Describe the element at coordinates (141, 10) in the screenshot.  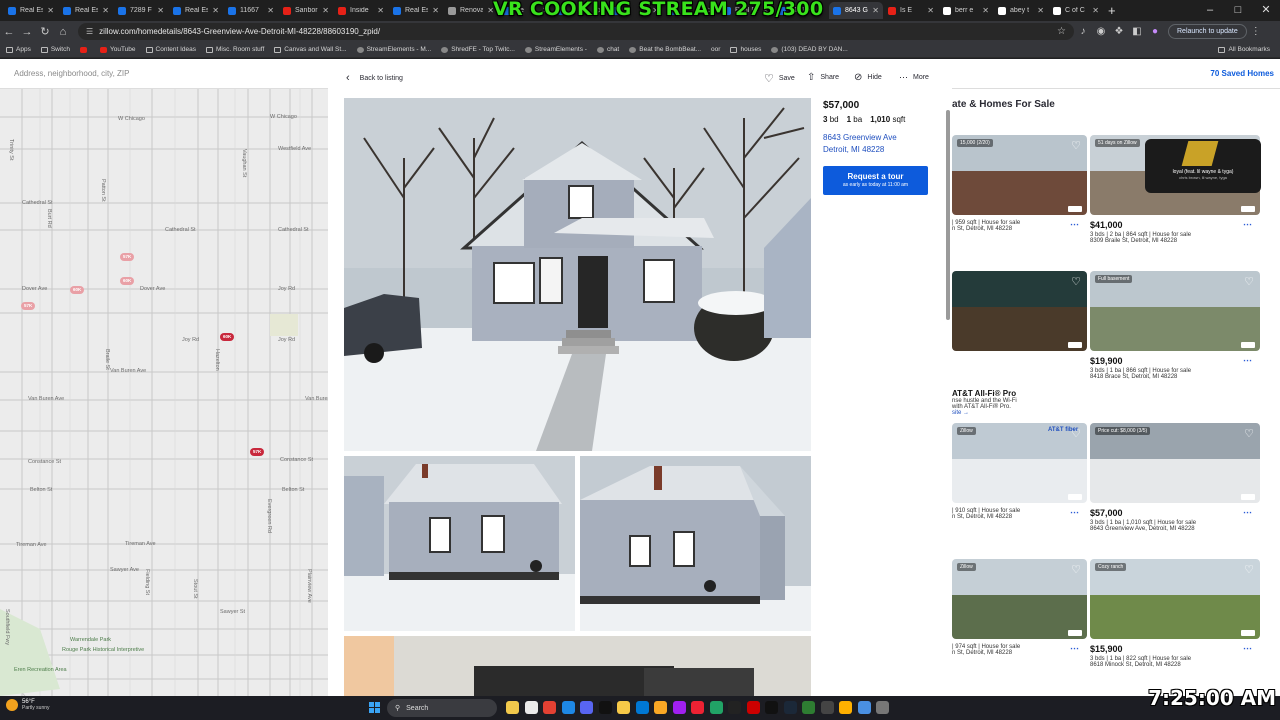
I see `browser-tab: 7289 F ✕` at that location.